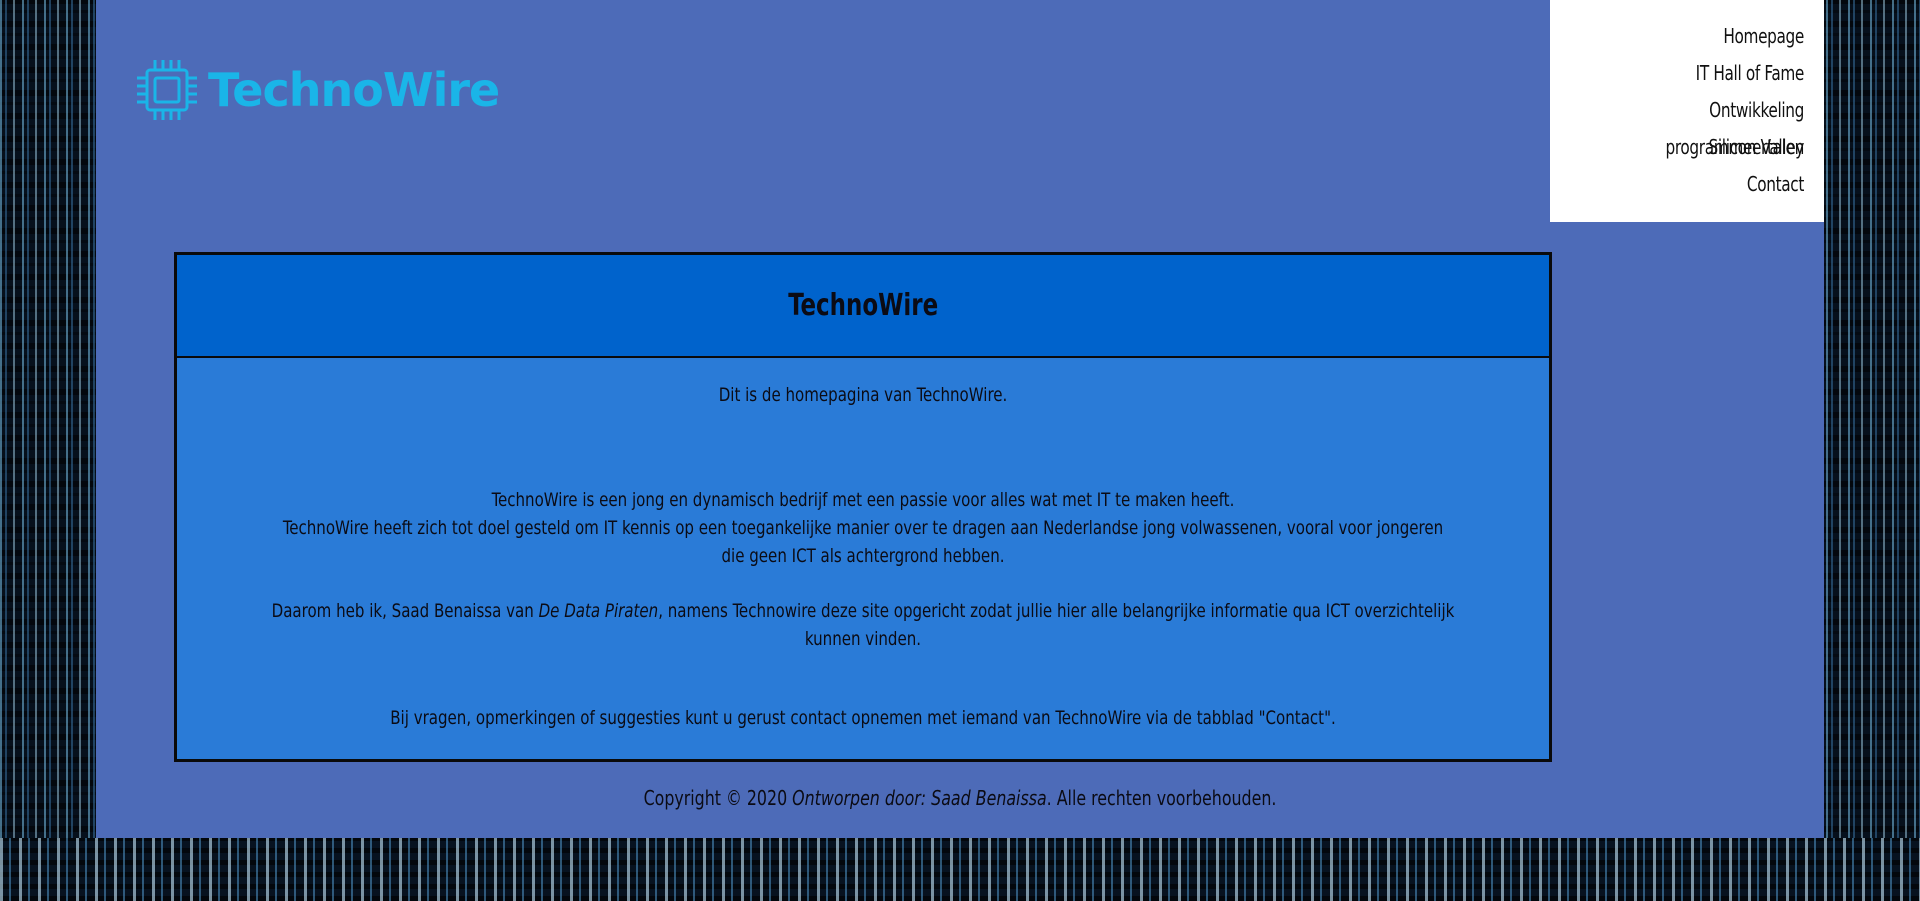 Image resolution: width=1920 pixels, height=901 pixels. What do you see at coordinates (960, 869) in the screenshot?
I see `matrix-background-bottom` at bounding box center [960, 869].